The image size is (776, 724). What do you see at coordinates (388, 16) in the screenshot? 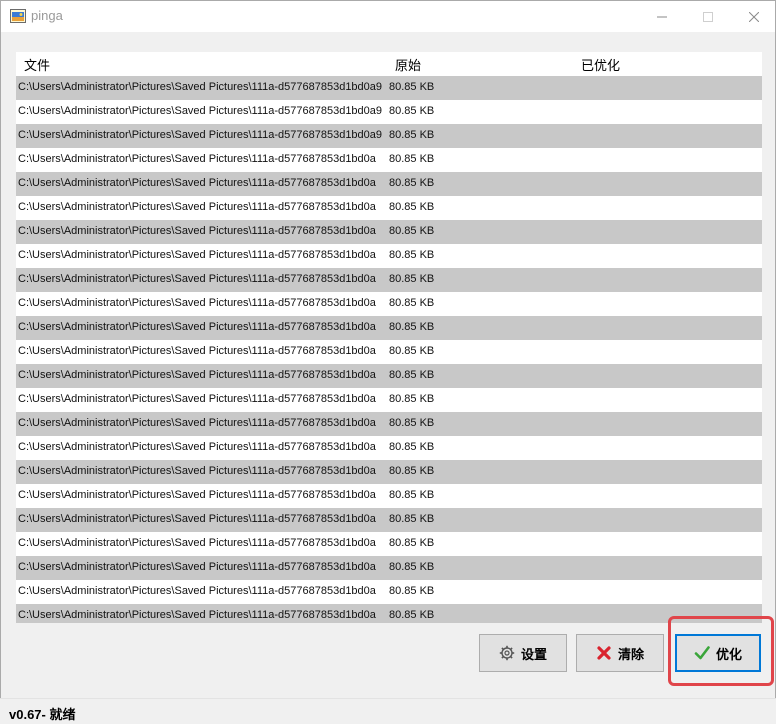
I see `title-bar: pinga` at bounding box center [388, 16].